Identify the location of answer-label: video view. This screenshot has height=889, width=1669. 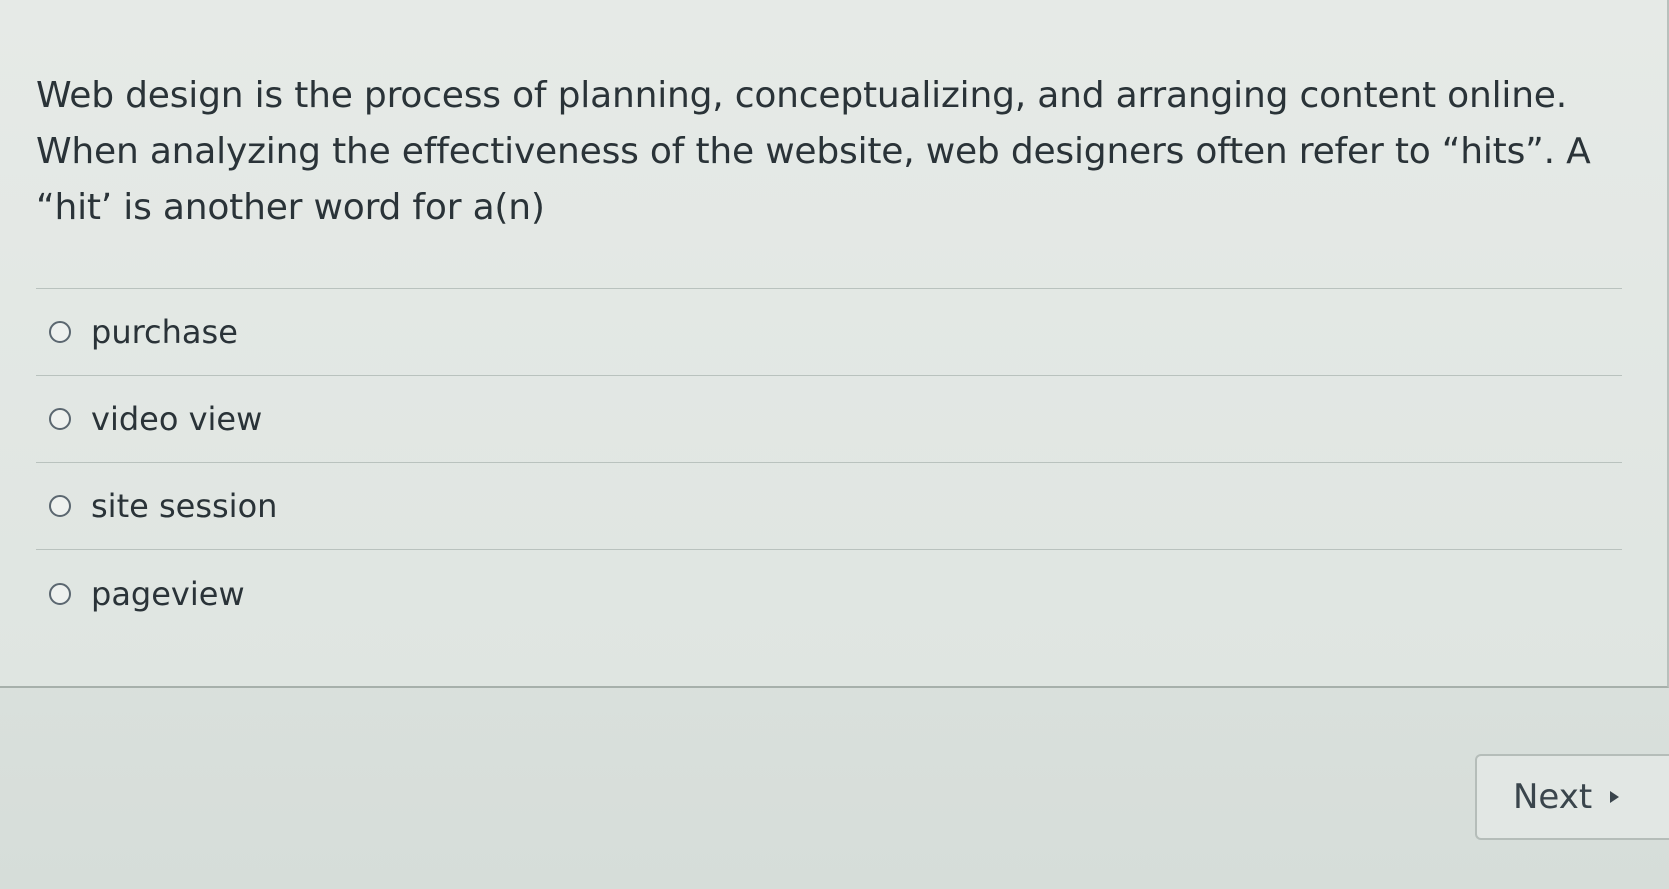
(177, 419).